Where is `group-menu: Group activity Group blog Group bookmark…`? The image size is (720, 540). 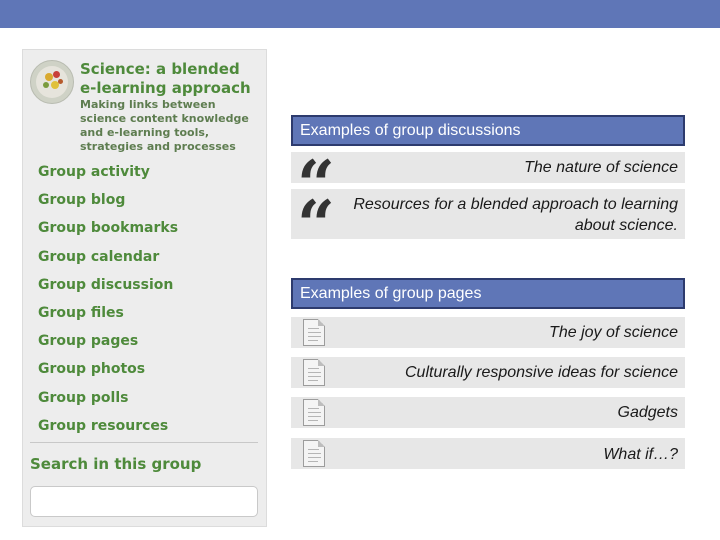 group-menu: Group activity Group blog Group bookmark… is located at coordinates (108, 299).